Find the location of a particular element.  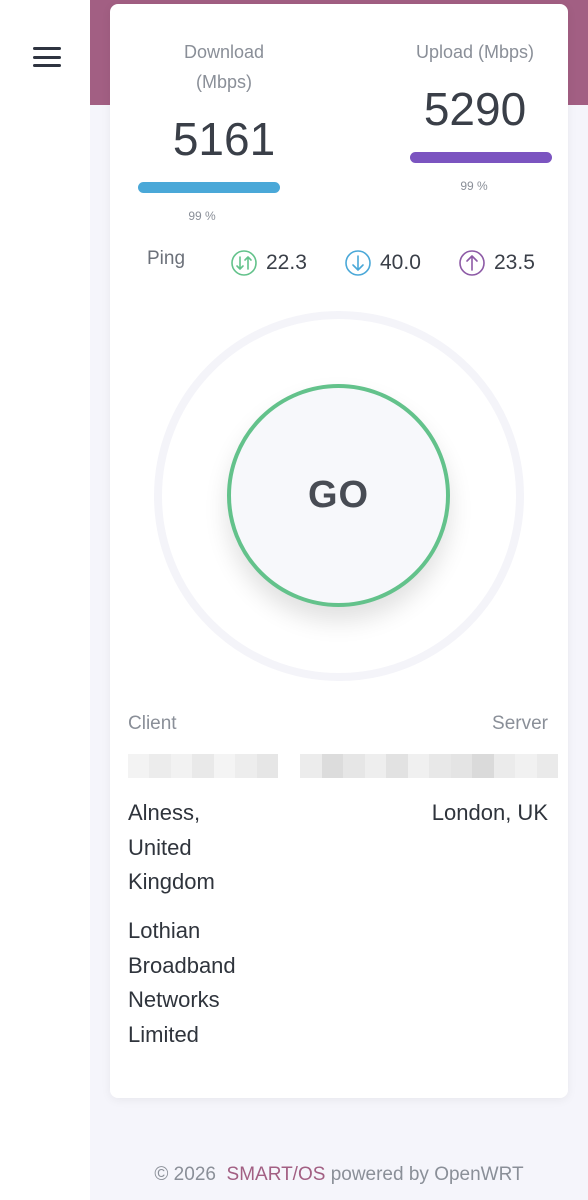

server-heading: Server is located at coordinates (520, 723).